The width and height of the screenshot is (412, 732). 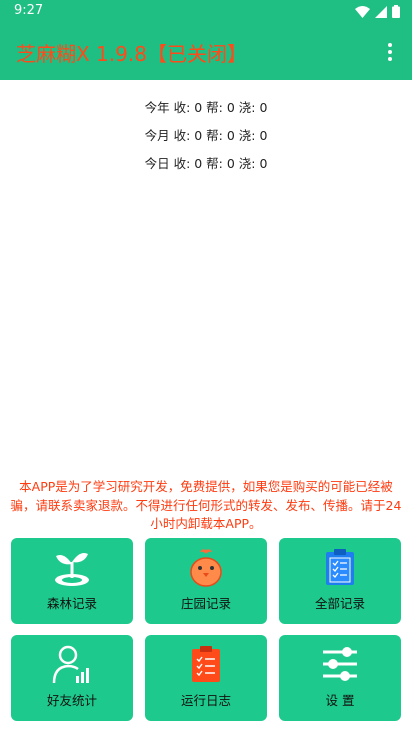 I want to click on app-bar: 芝麻糊X 1.9.8【已关闭】, so click(x=206, y=52).